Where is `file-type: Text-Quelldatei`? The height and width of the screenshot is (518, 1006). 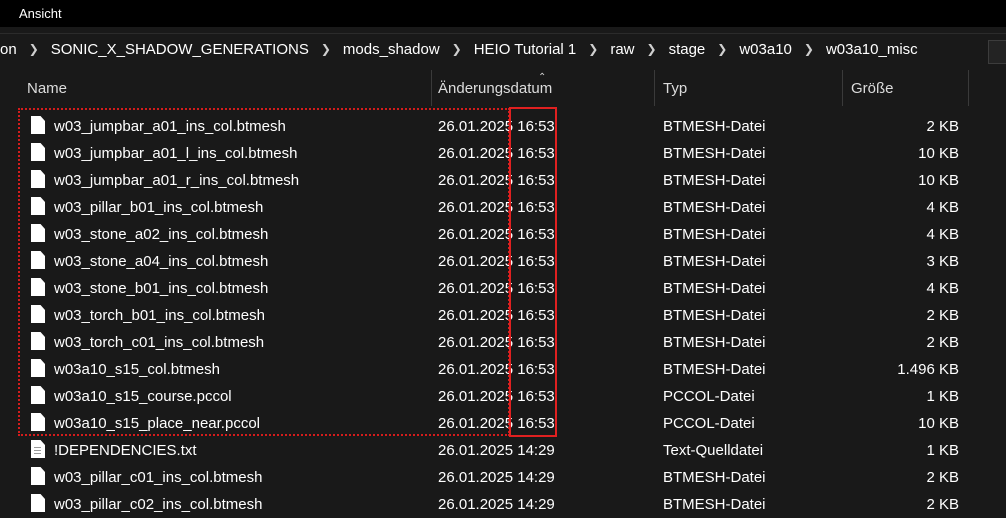 file-type: Text-Quelldatei is located at coordinates (713, 450).